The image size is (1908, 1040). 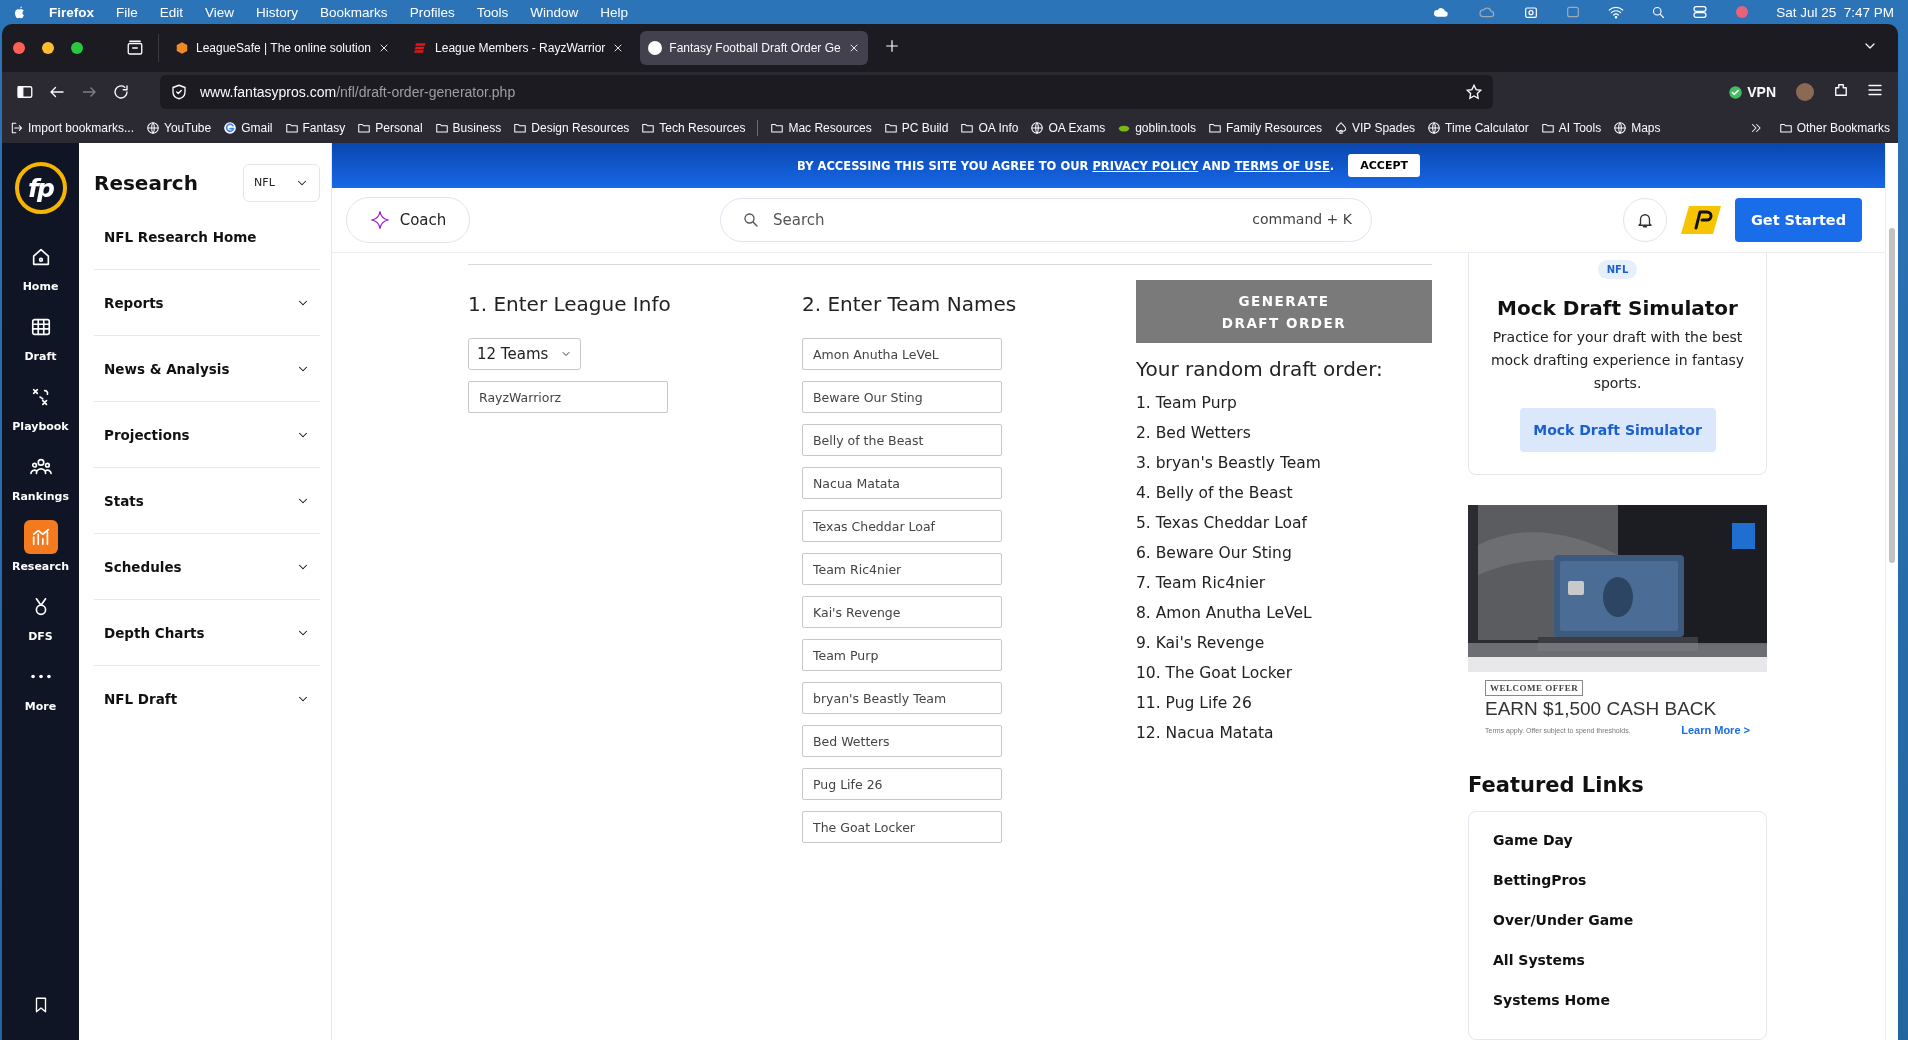 I want to click on menu-item: History, so click(x=277, y=12).